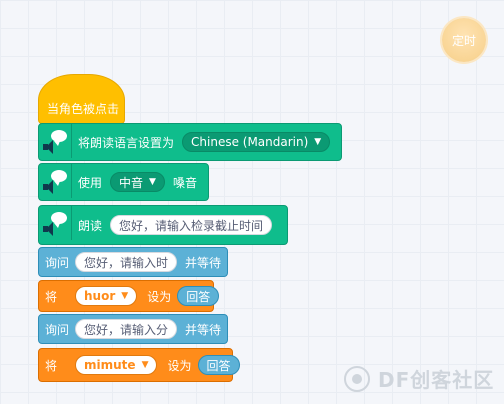 The width and height of the screenshot is (504, 404). I want to click on set-voice-label-after: 嗓音, so click(184, 182).